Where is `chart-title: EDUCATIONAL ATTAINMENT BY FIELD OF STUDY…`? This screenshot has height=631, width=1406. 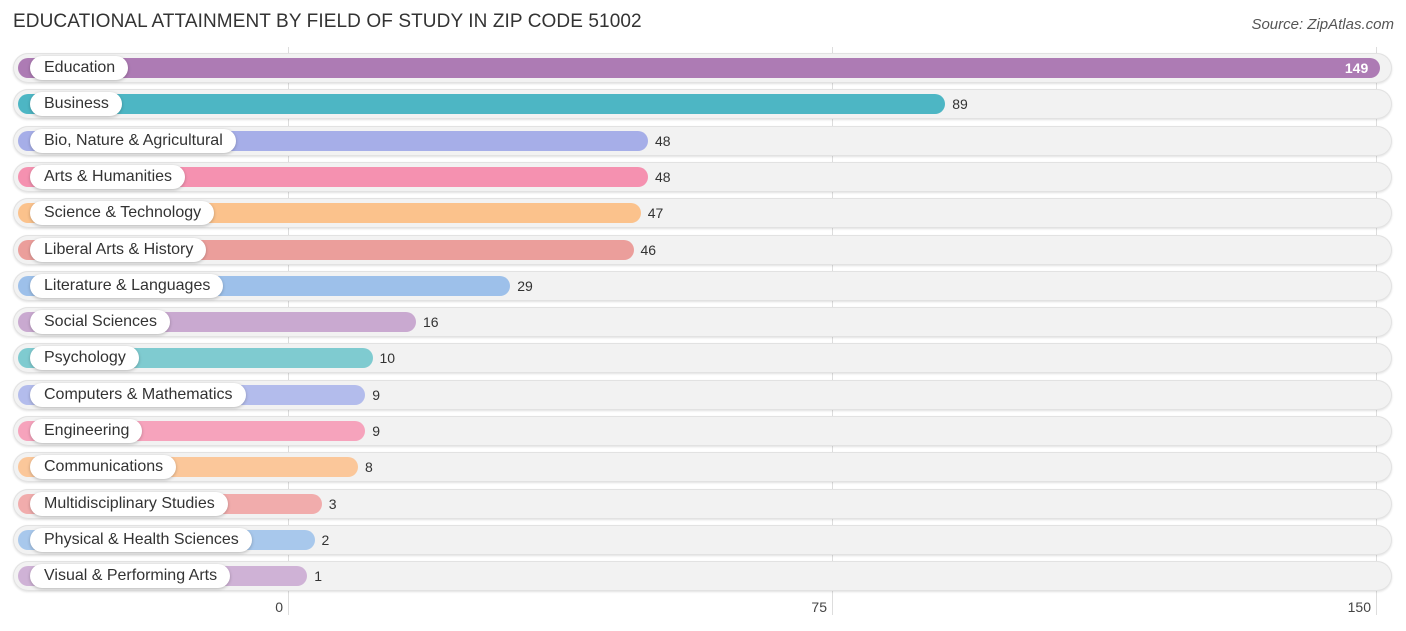 chart-title: EDUCATIONAL ATTAINMENT BY FIELD OF STUDY… is located at coordinates (327, 21).